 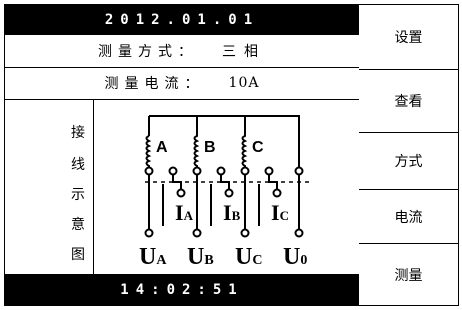 What do you see at coordinates (280, 212) in the screenshot?
I see `current-label-c: IC` at bounding box center [280, 212].